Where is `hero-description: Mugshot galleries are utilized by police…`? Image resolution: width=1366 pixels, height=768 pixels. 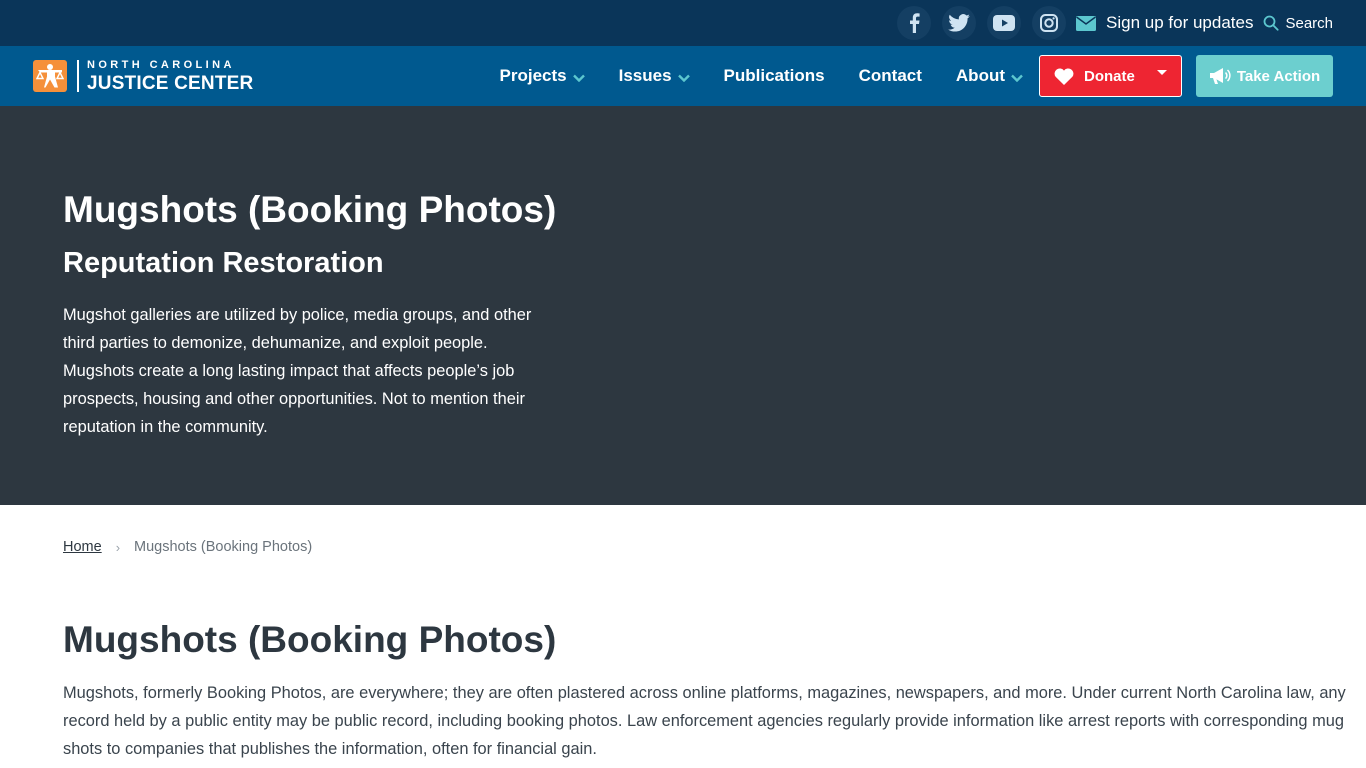 hero-description: Mugshot galleries are utilized by police… is located at coordinates (297, 371).